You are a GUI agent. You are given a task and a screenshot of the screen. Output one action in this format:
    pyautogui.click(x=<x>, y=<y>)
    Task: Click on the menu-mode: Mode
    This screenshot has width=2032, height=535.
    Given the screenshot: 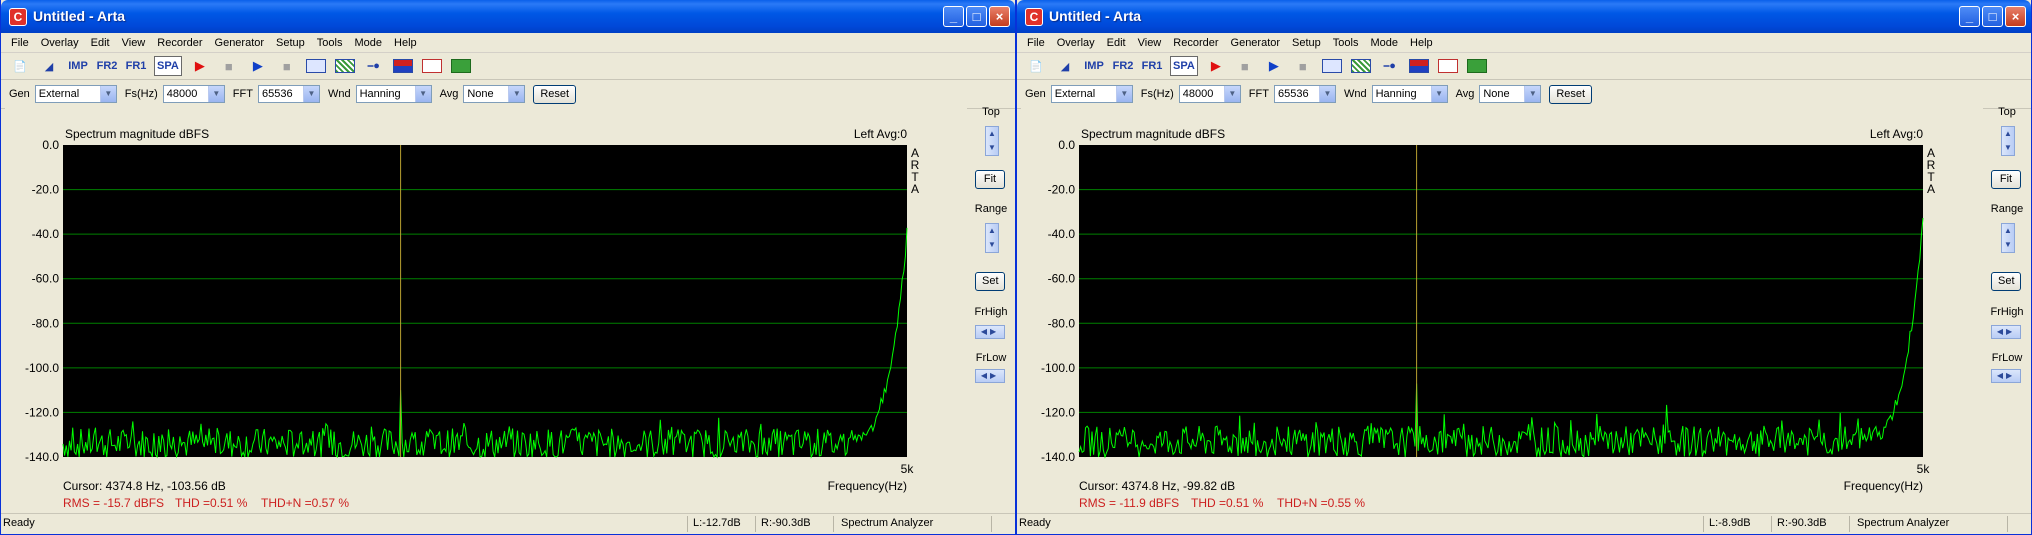 What is the action you would take?
    pyautogui.click(x=1384, y=43)
    